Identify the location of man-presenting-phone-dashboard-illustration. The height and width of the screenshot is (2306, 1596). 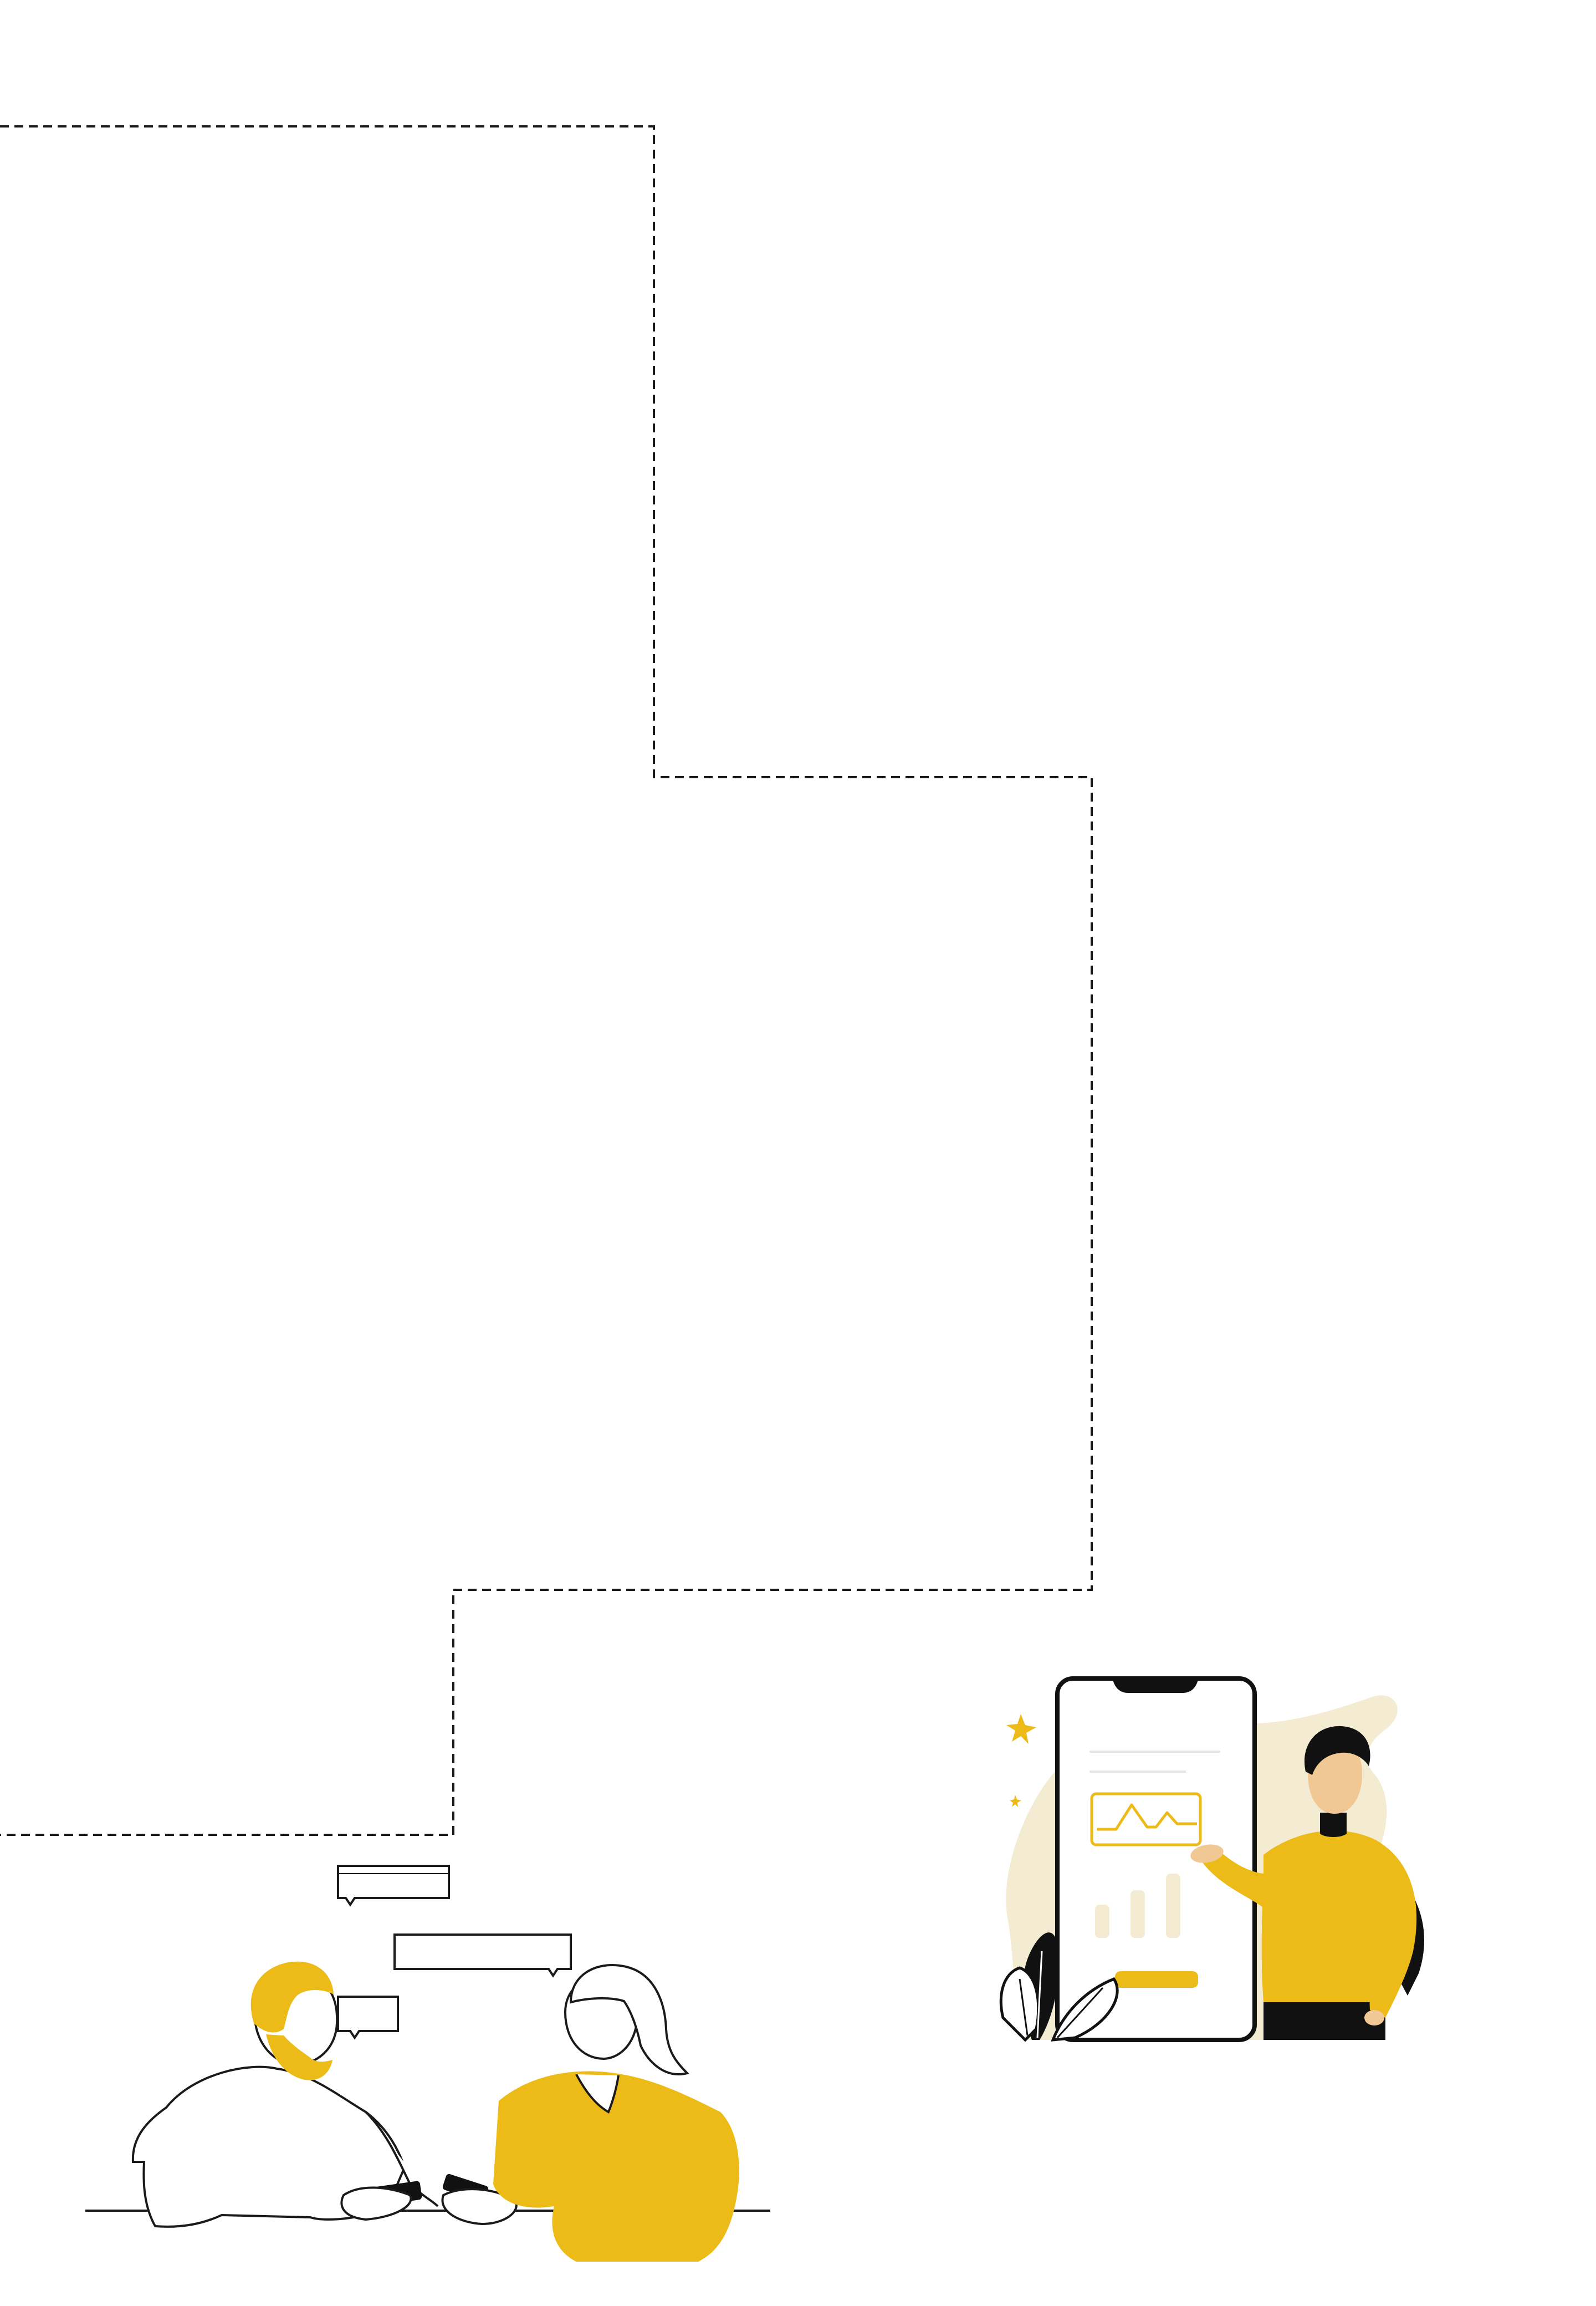
(1211, 1859).